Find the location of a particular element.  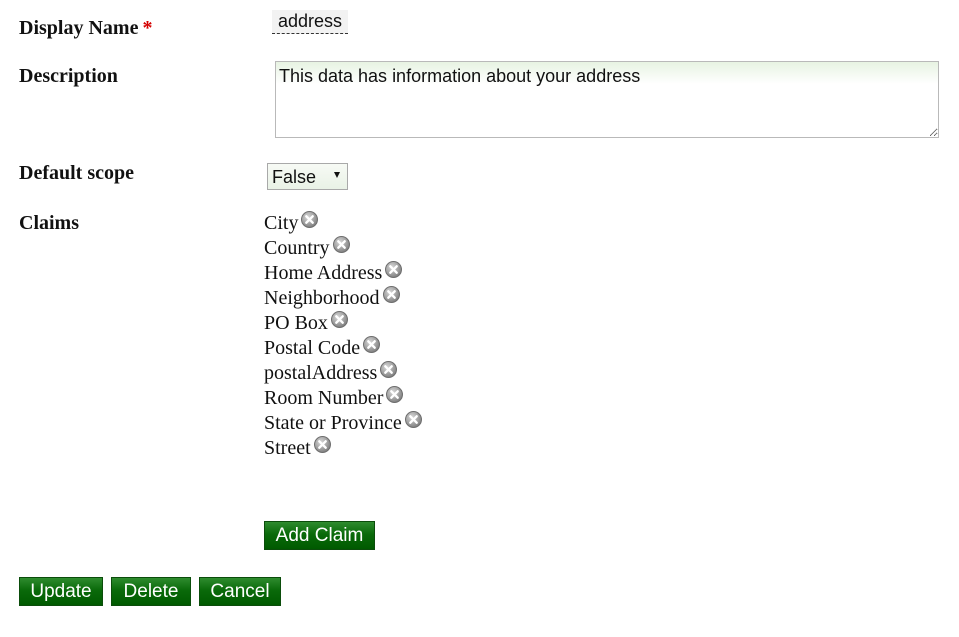

claim-label: Neighborhood is located at coordinates (322, 298).